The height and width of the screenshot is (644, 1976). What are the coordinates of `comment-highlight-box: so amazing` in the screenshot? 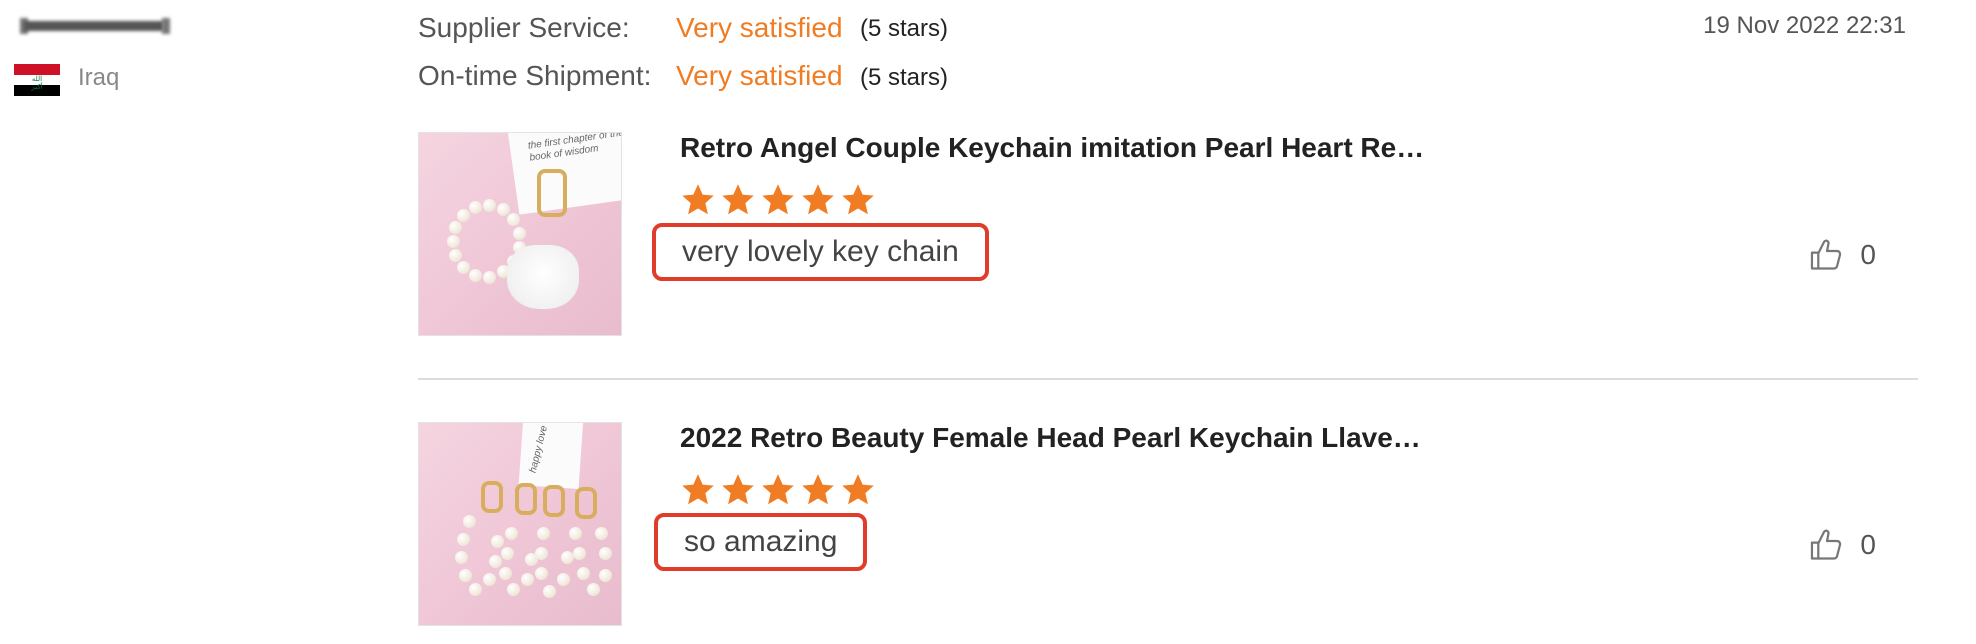 It's located at (761, 542).